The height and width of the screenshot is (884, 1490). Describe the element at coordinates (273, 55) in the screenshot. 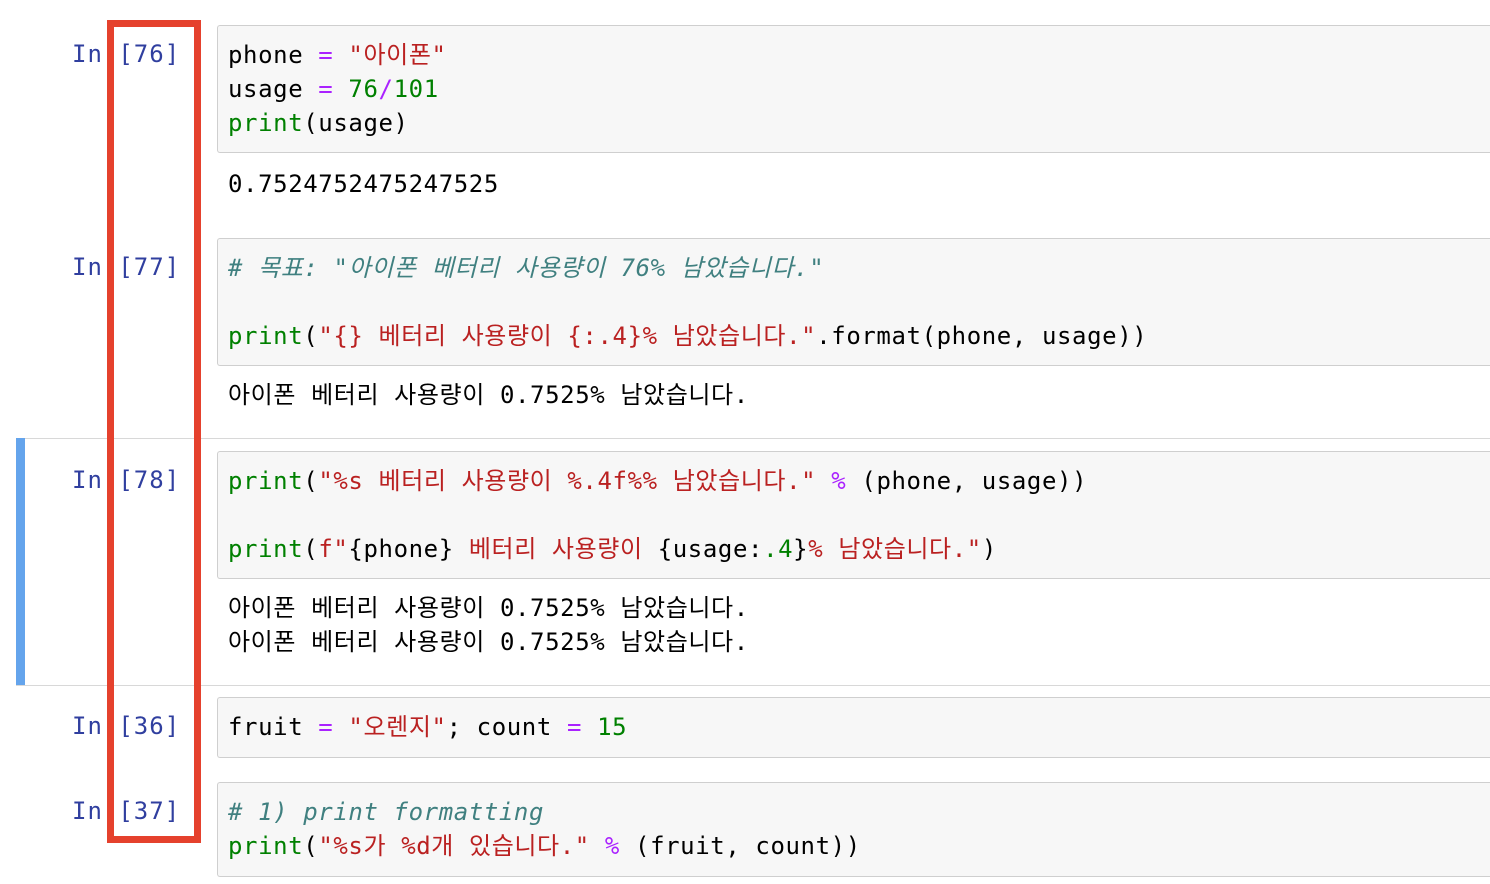

I see `code-token: phone` at that location.